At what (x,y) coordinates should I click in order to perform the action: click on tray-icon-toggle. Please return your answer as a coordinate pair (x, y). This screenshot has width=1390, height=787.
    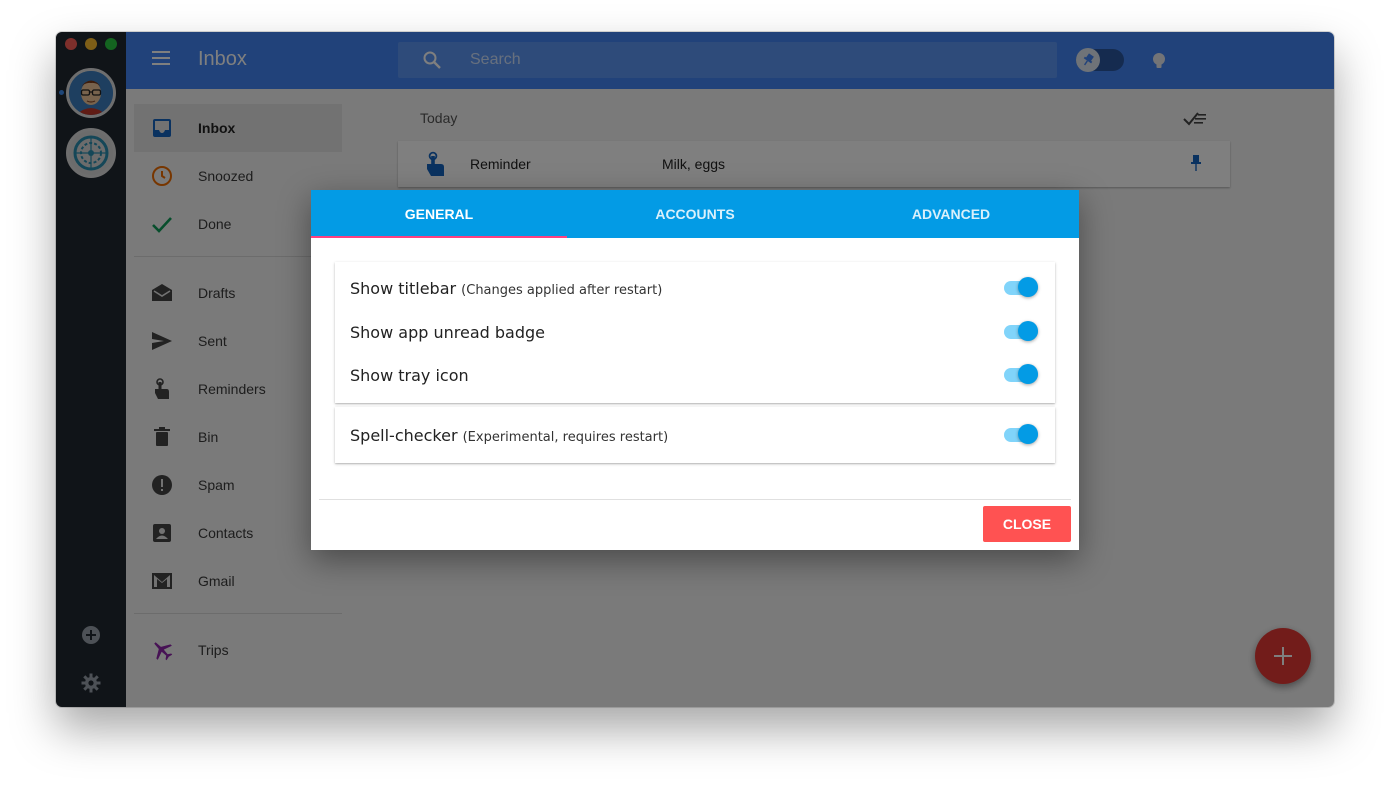
    Looking at the image, I should click on (1021, 374).